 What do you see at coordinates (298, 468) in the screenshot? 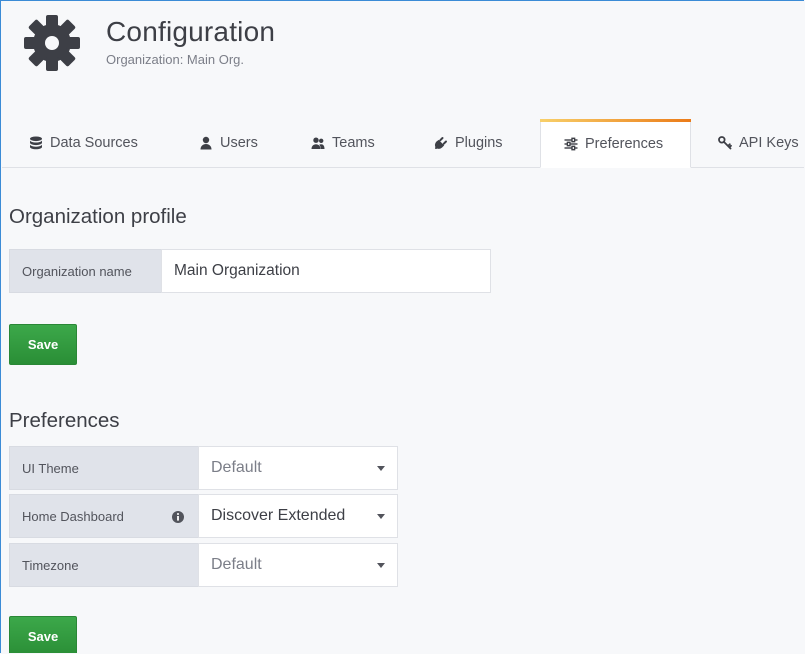
I see `ui-theme-select: Default` at bounding box center [298, 468].